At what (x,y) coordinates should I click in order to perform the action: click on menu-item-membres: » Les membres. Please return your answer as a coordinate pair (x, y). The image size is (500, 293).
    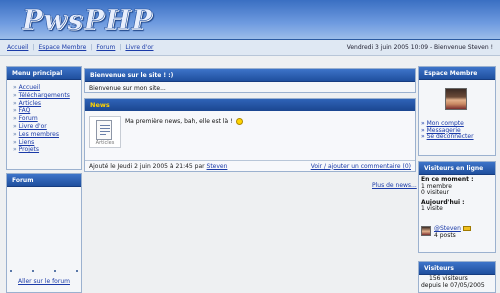
    Looking at the image, I should click on (44, 135).